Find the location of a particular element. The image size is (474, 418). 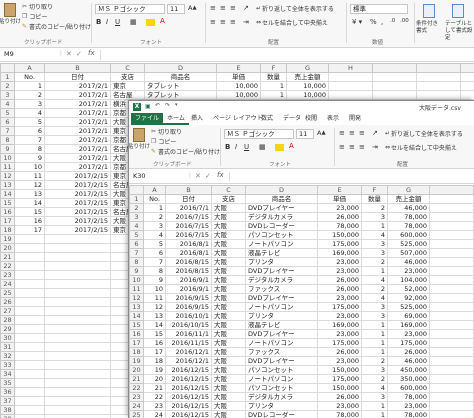

row-header: 19 is located at coordinates (136, 361).